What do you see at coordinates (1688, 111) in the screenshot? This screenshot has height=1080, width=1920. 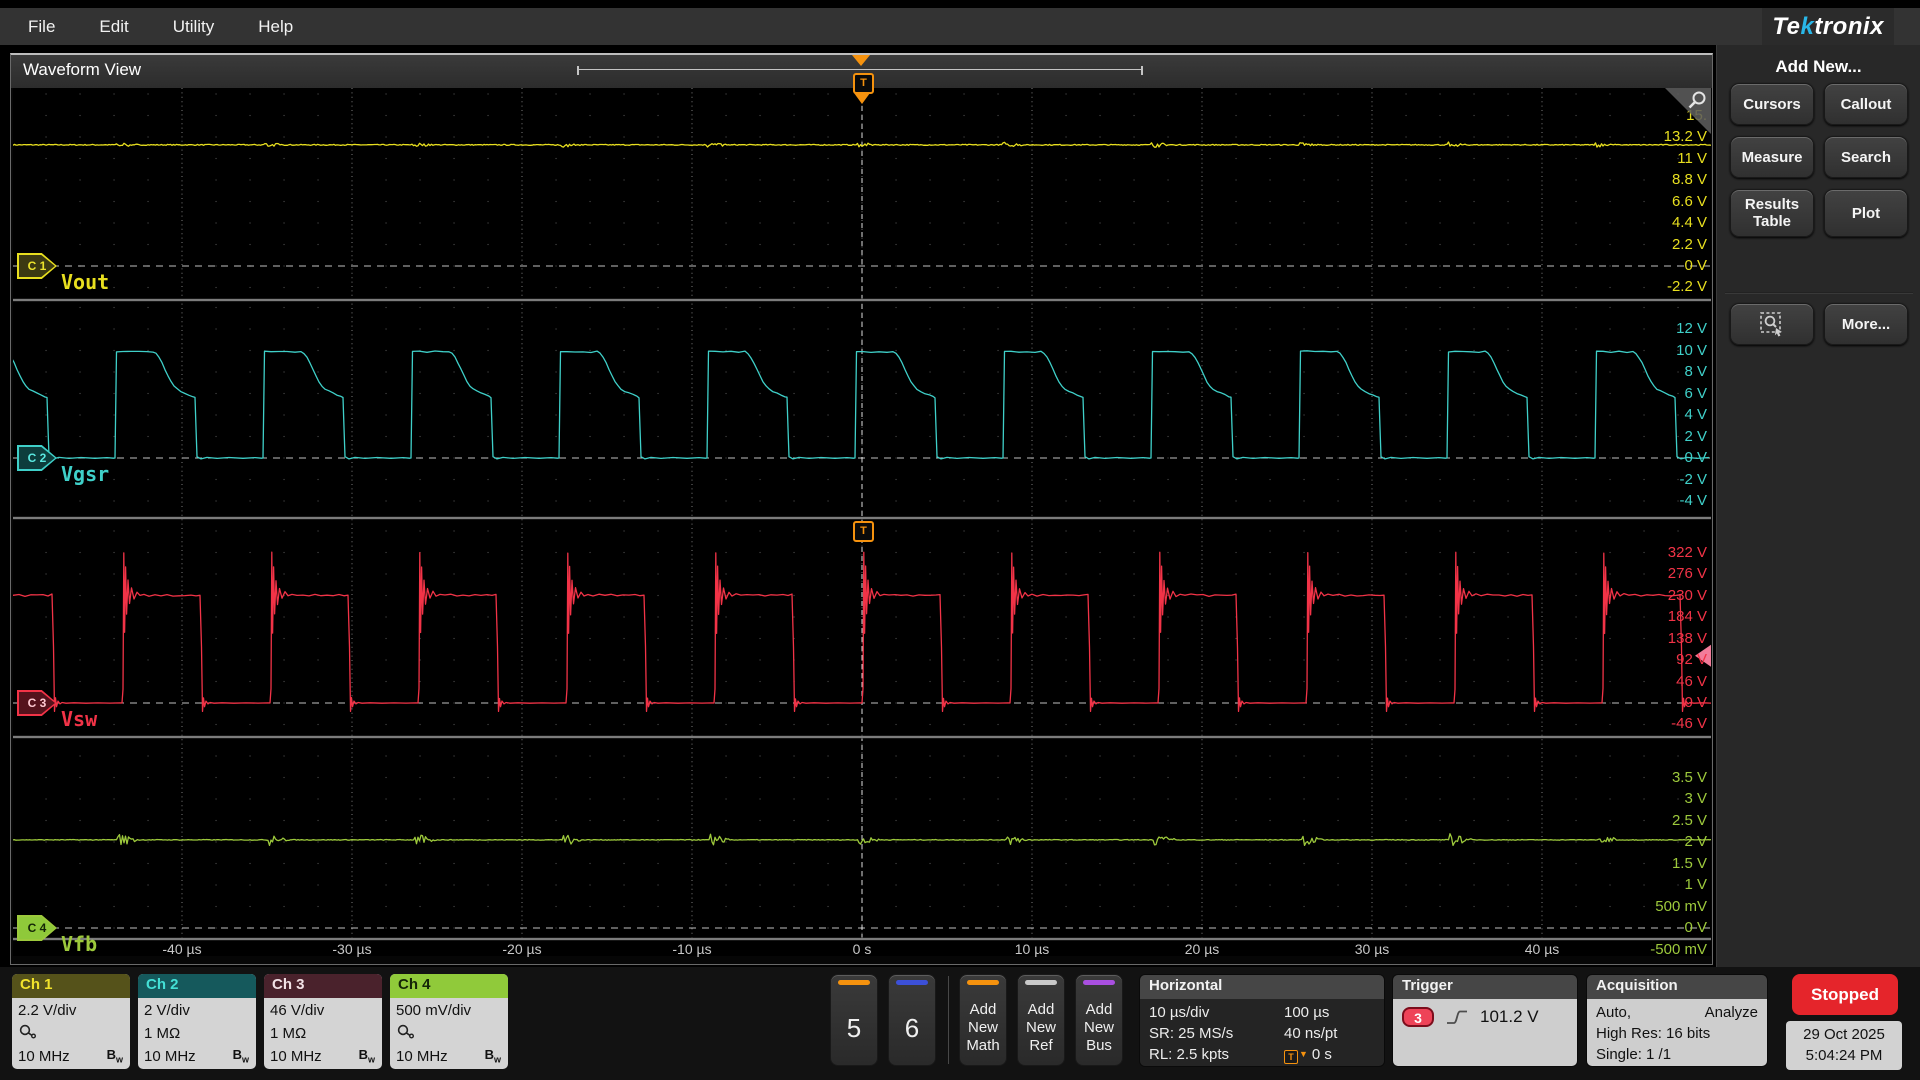 I see `zoom-corner-icon` at bounding box center [1688, 111].